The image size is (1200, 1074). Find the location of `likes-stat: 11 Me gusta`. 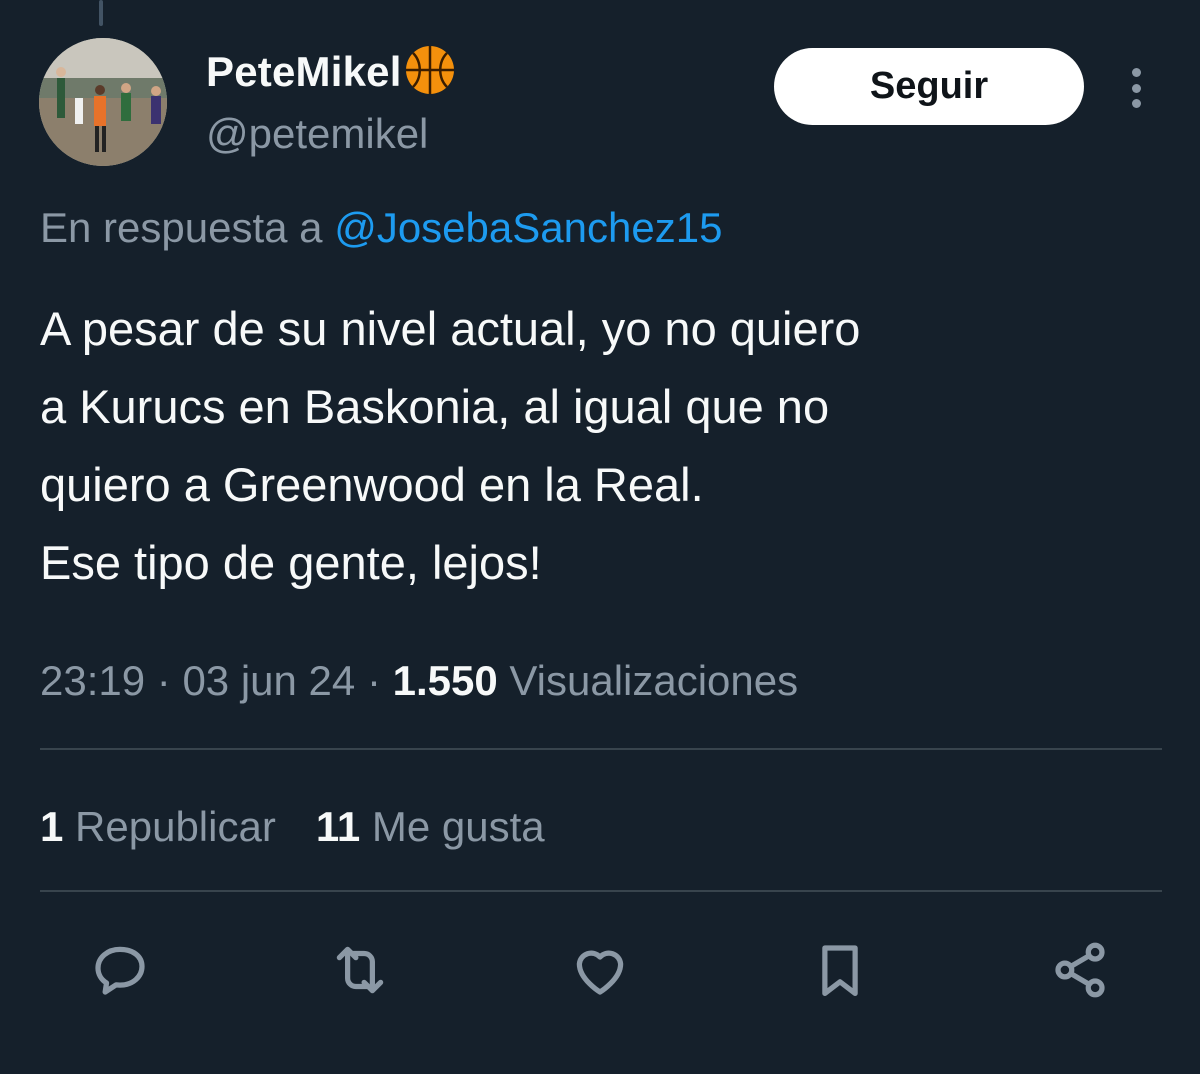

likes-stat: 11 Me gusta is located at coordinates (430, 826).